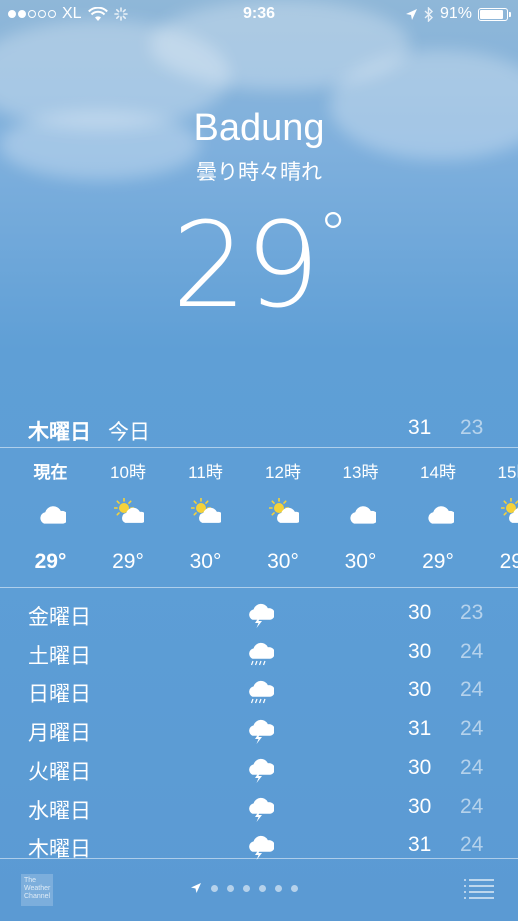 The image size is (518, 921). I want to click on daily-row: 火曜日 30 24, so click(259, 768).